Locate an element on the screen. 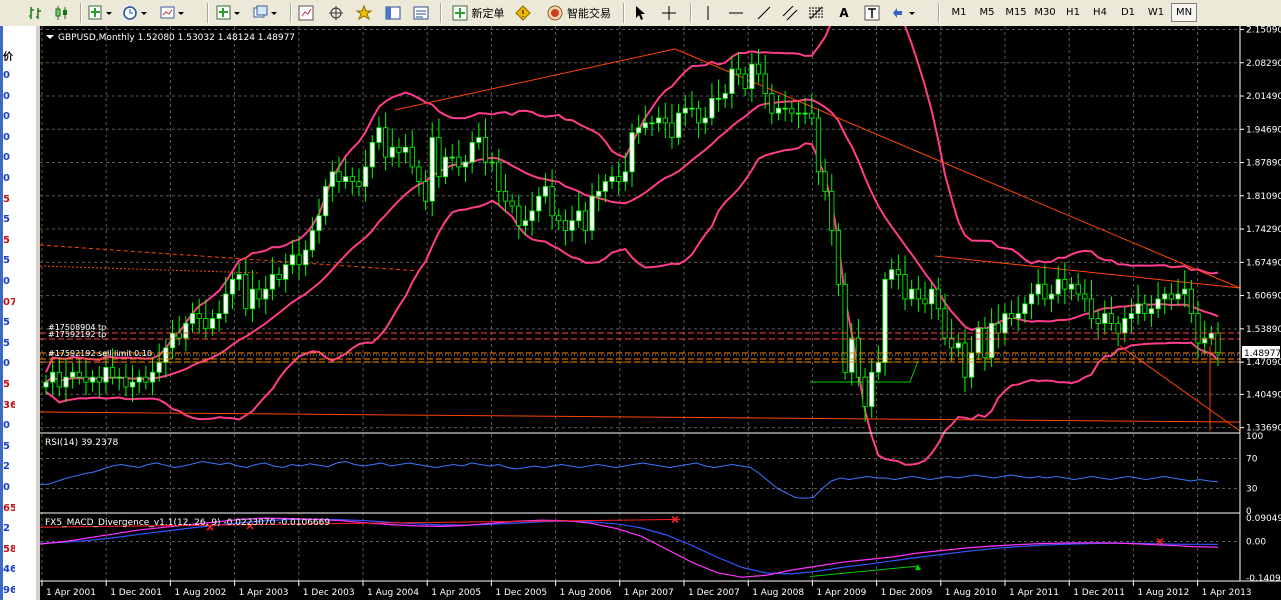 This screenshot has width=1281, height=600. timeframe-h4: H4 is located at coordinates (1100, 12).